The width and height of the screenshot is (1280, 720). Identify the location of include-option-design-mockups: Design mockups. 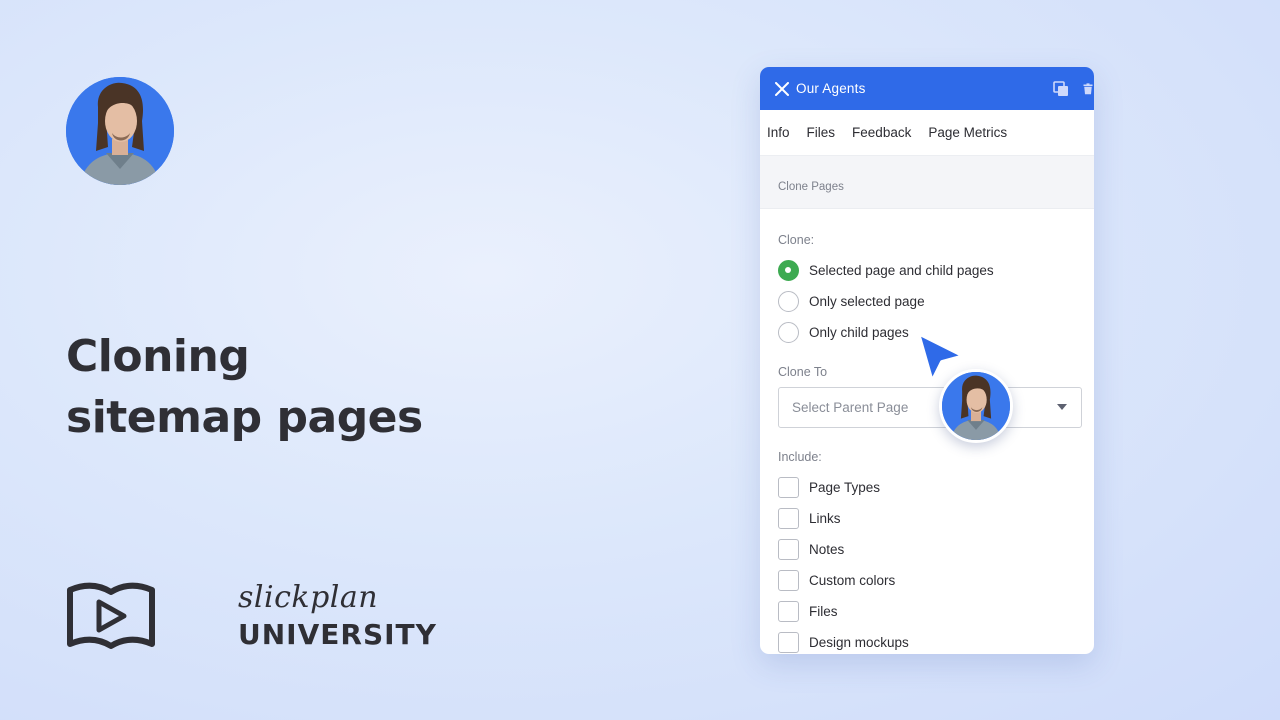
(927, 640).